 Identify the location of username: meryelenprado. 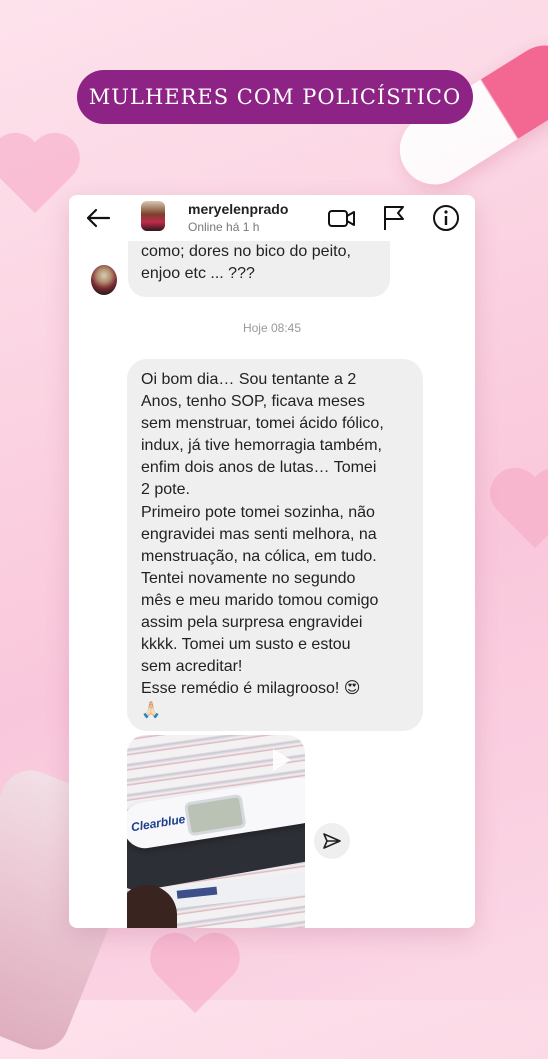
(238, 209).